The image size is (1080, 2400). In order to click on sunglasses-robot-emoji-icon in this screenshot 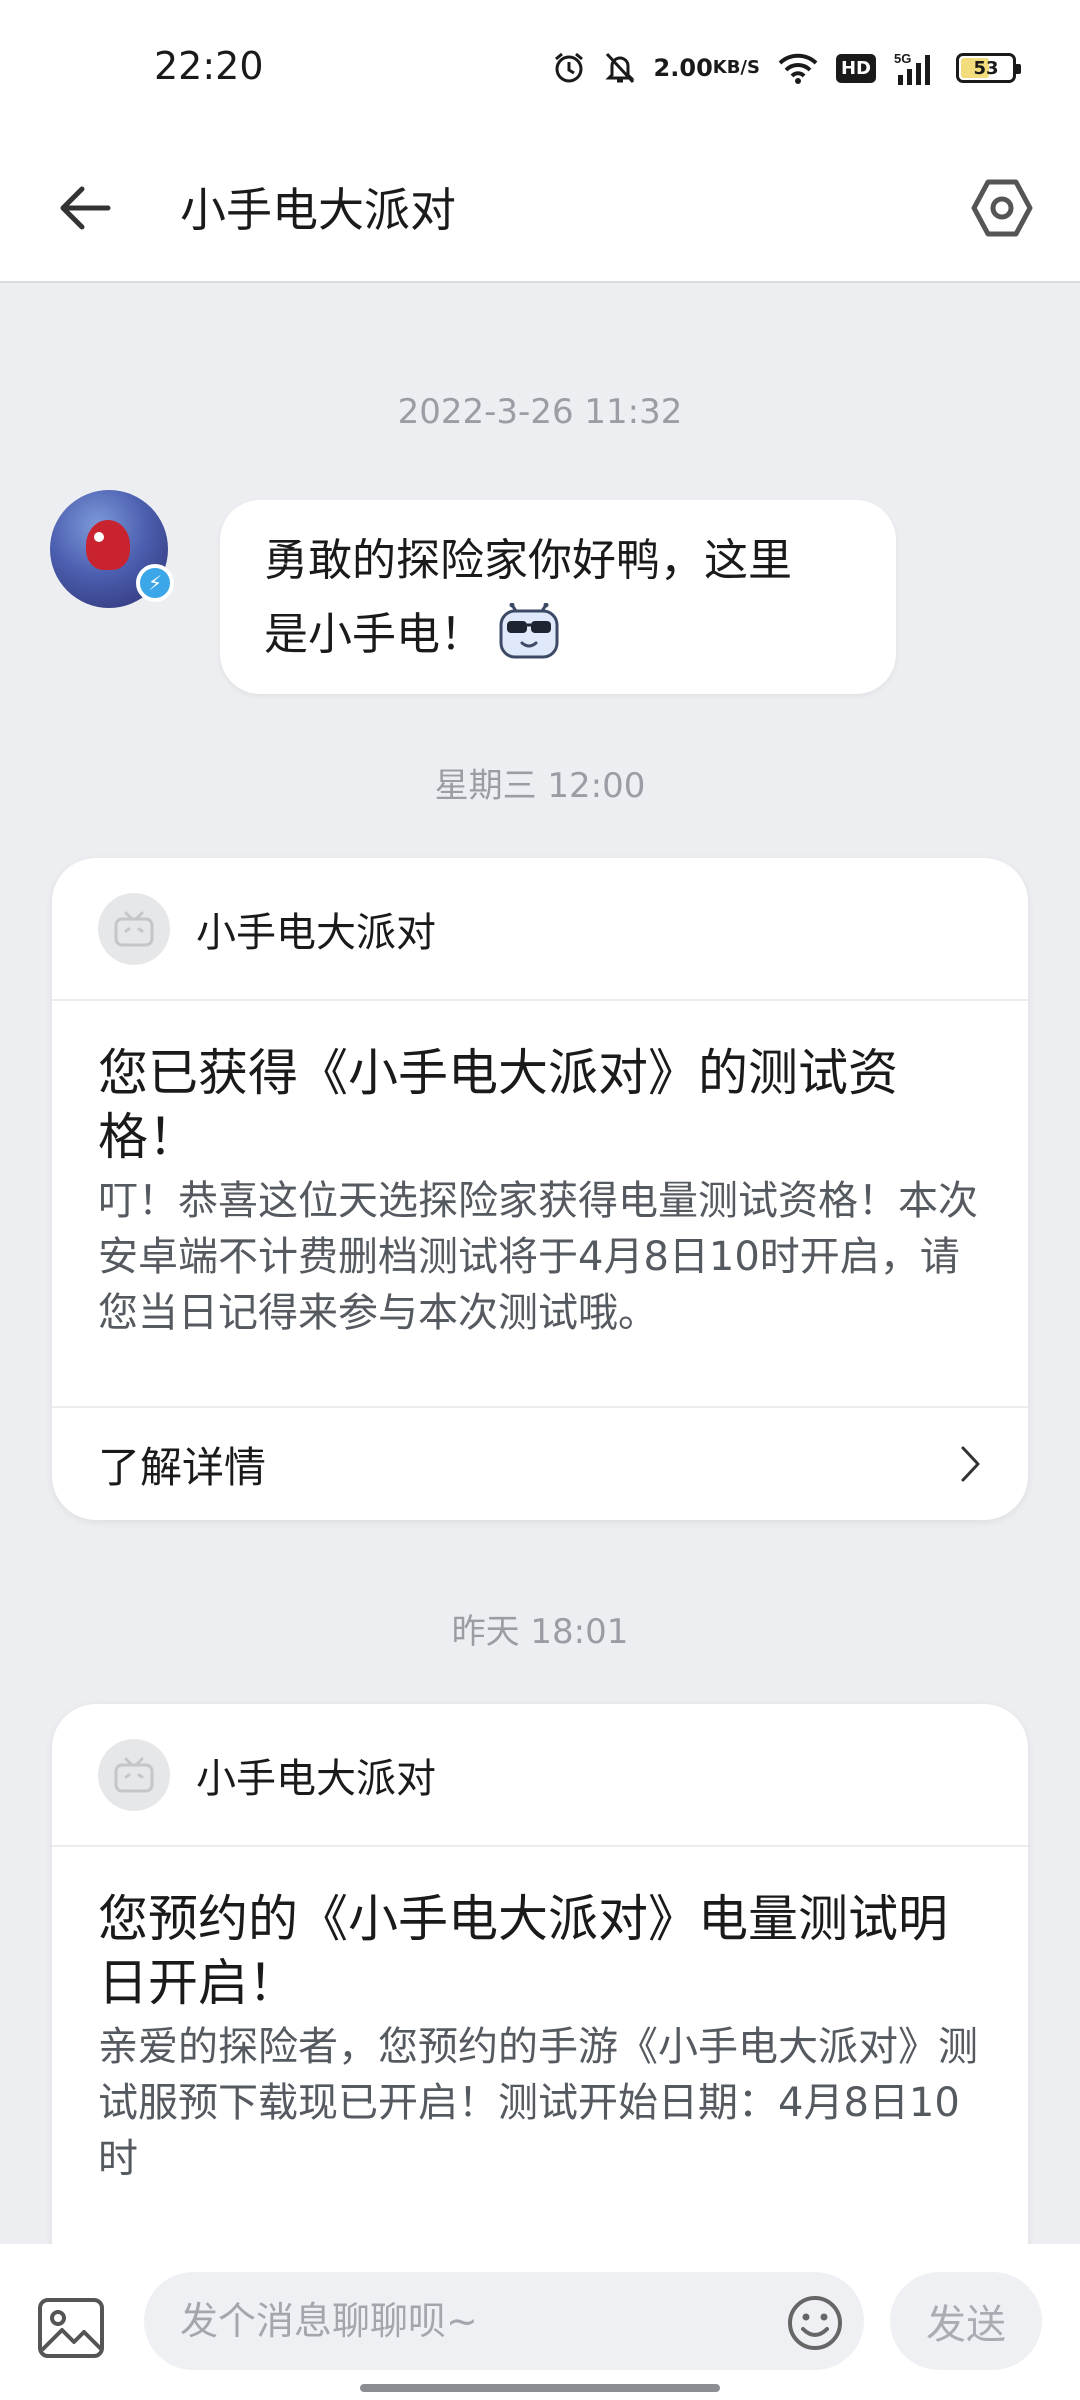, I will do `click(529, 631)`.